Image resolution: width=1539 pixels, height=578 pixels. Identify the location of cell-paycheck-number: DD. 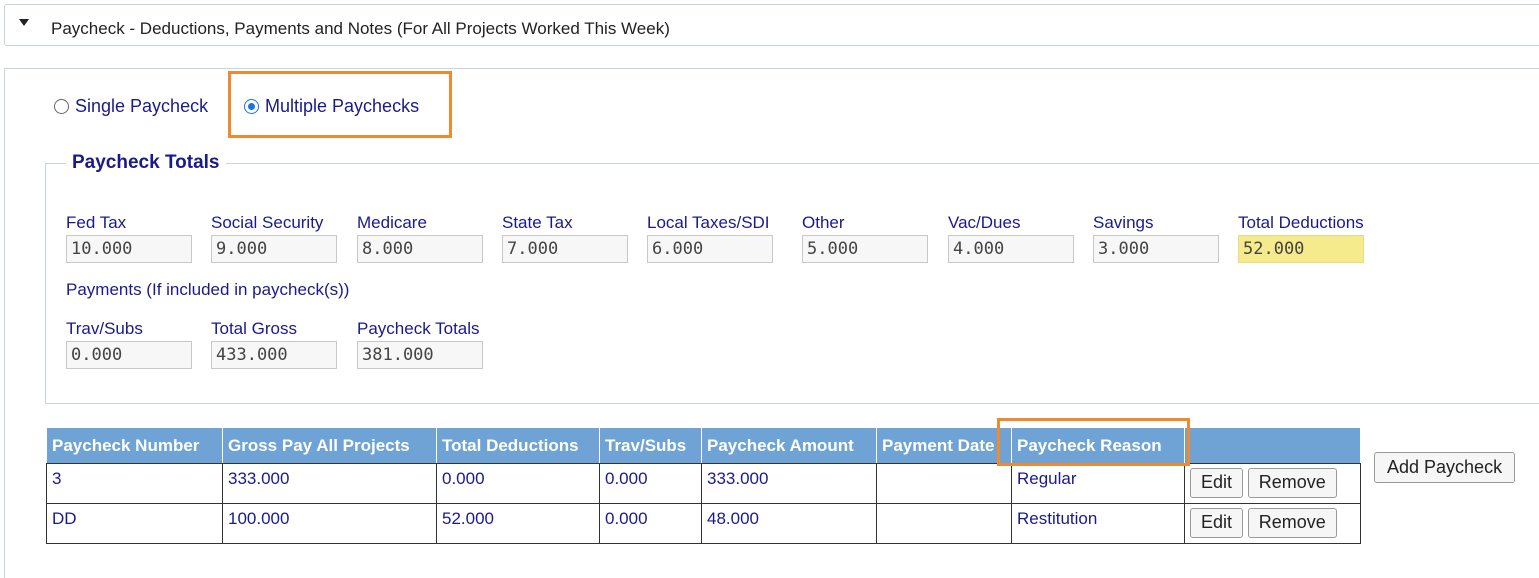
(134, 523).